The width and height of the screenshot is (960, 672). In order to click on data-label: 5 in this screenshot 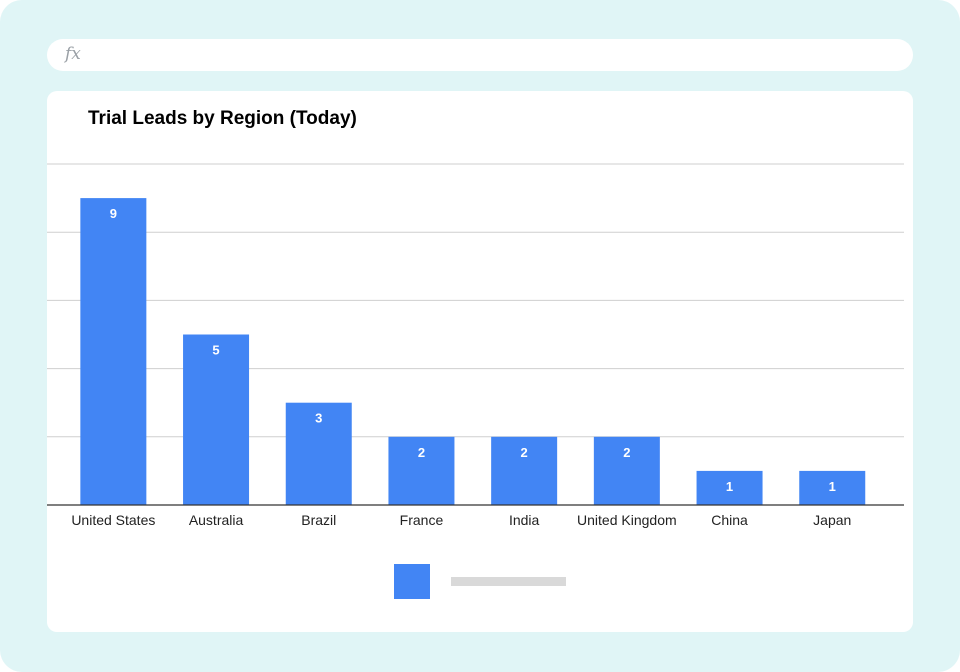, I will do `click(215, 350)`.